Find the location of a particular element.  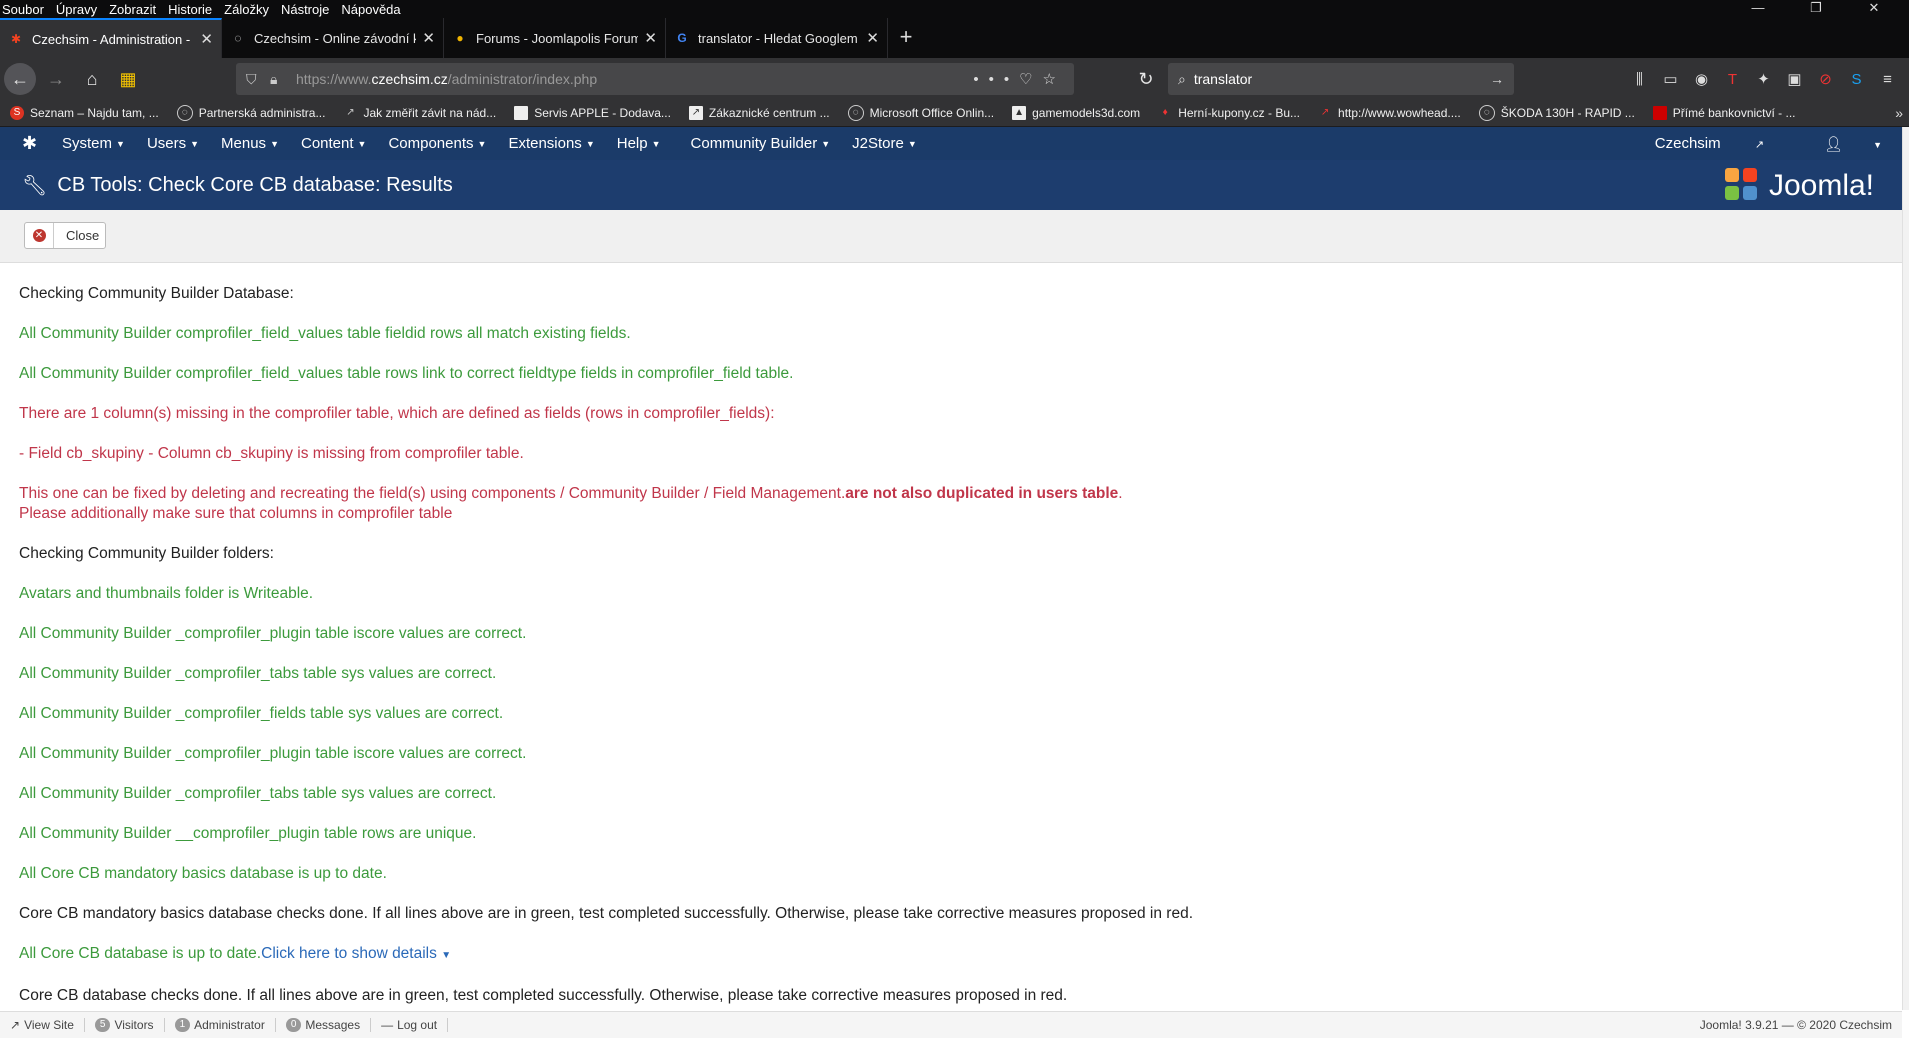

messages-status: 0 Messages is located at coordinates (328, 1025).